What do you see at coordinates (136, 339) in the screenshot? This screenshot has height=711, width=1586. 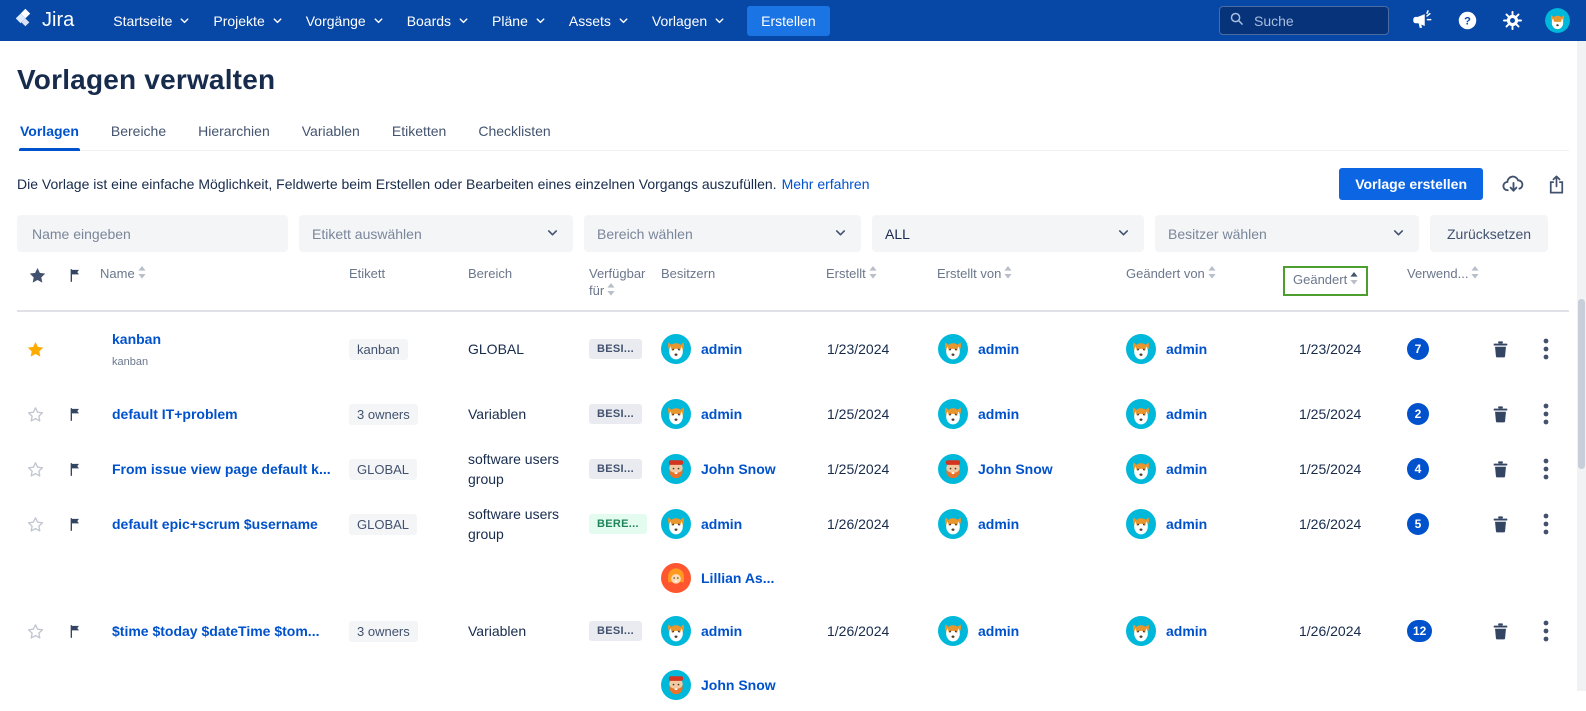 I see `template-name-link: kanban` at bounding box center [136, 339].